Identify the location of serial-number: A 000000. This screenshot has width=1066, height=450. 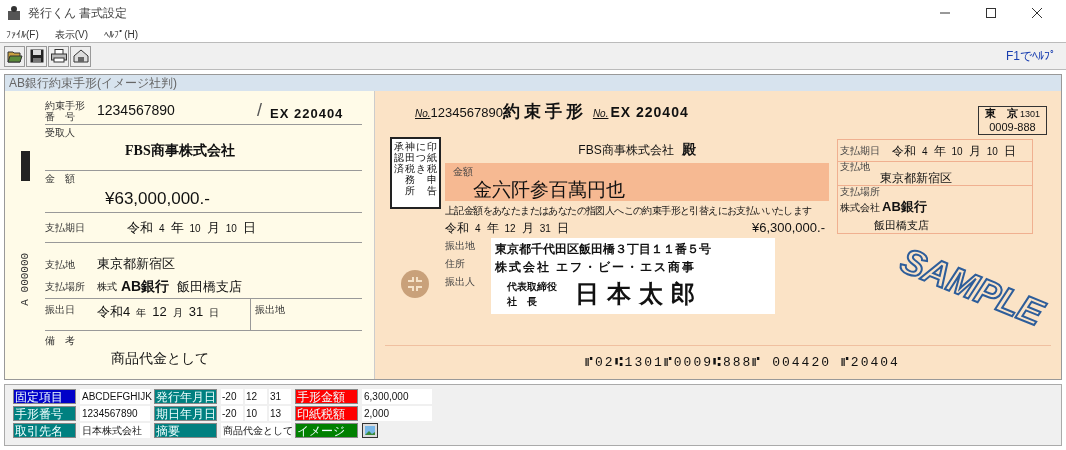
(24, 279).